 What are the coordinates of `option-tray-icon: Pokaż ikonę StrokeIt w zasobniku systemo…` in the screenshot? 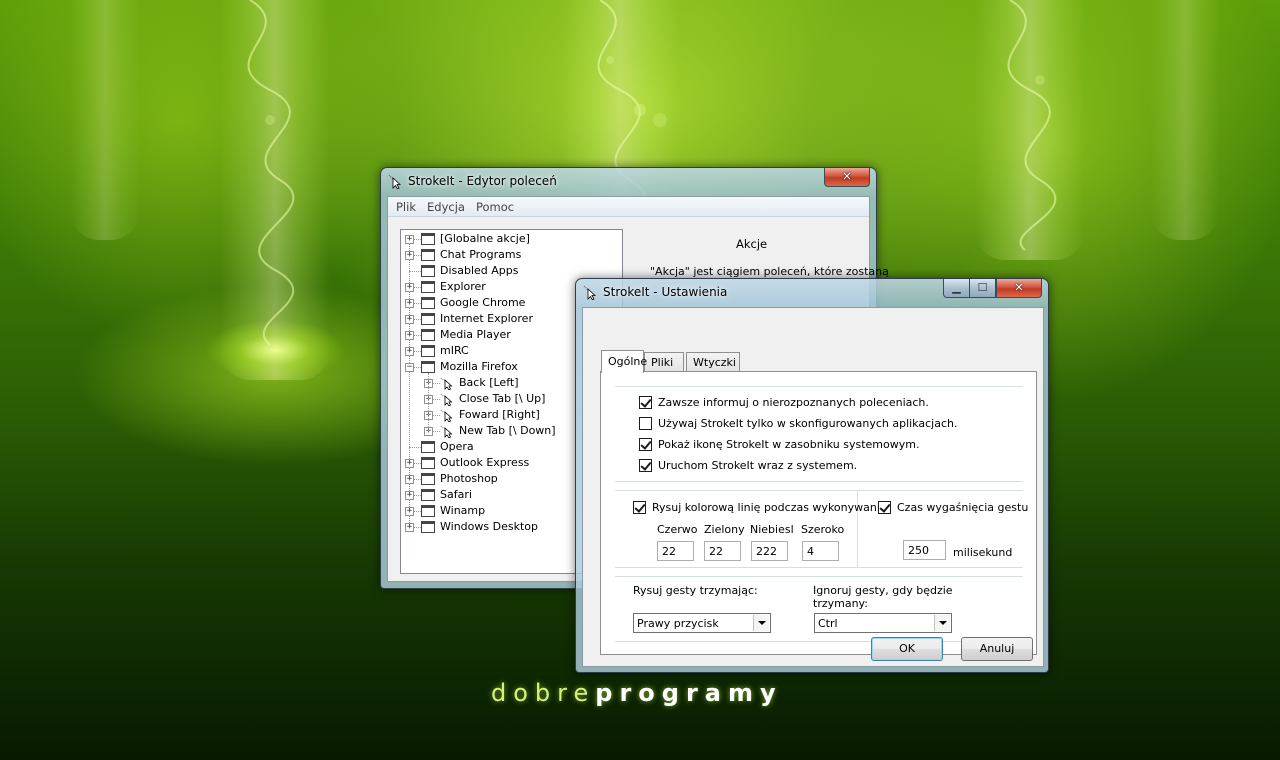 It's located at (779, 444).